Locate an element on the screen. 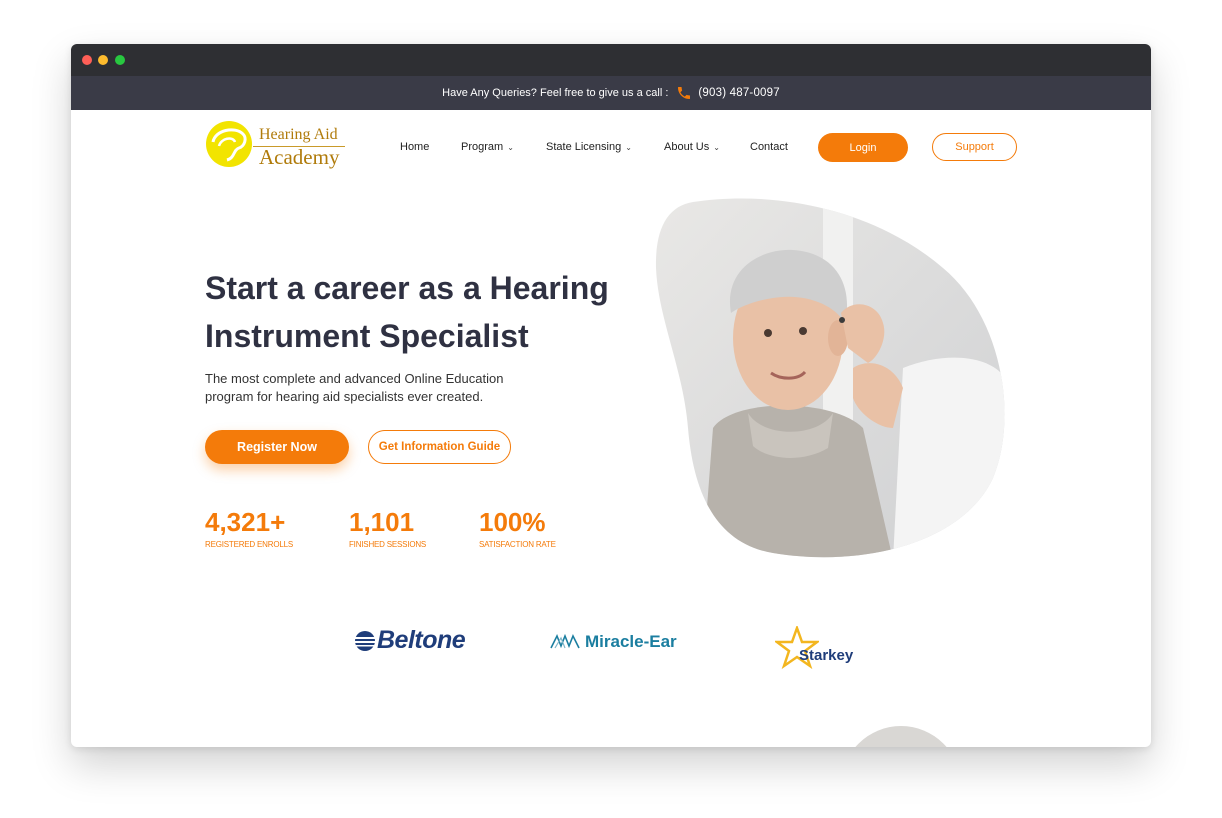  hero-photo-elderly-woman-hearing-aid is located at coordinates (830, 378).